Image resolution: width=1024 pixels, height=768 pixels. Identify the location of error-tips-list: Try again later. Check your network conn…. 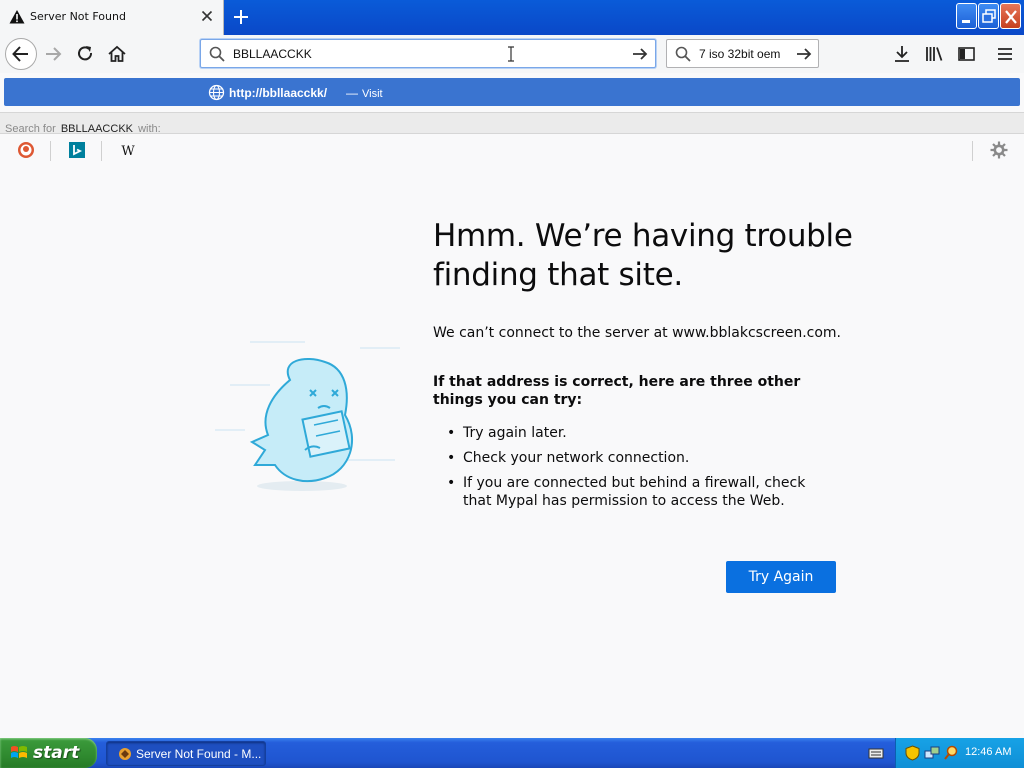
(637, 470).